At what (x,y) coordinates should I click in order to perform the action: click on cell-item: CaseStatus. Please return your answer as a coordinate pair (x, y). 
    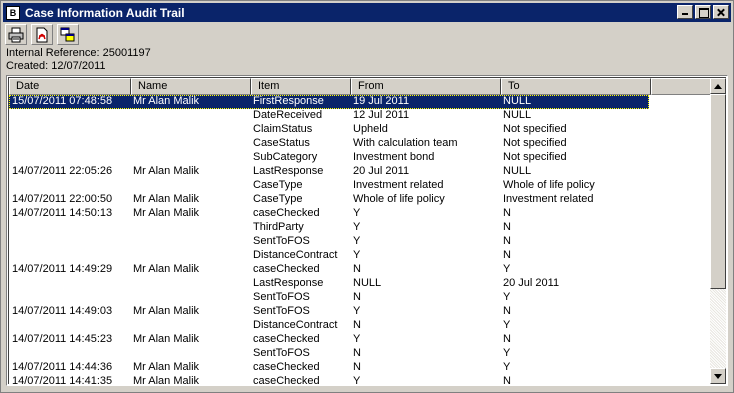
    Looking at the image, I should click on (281, 143).